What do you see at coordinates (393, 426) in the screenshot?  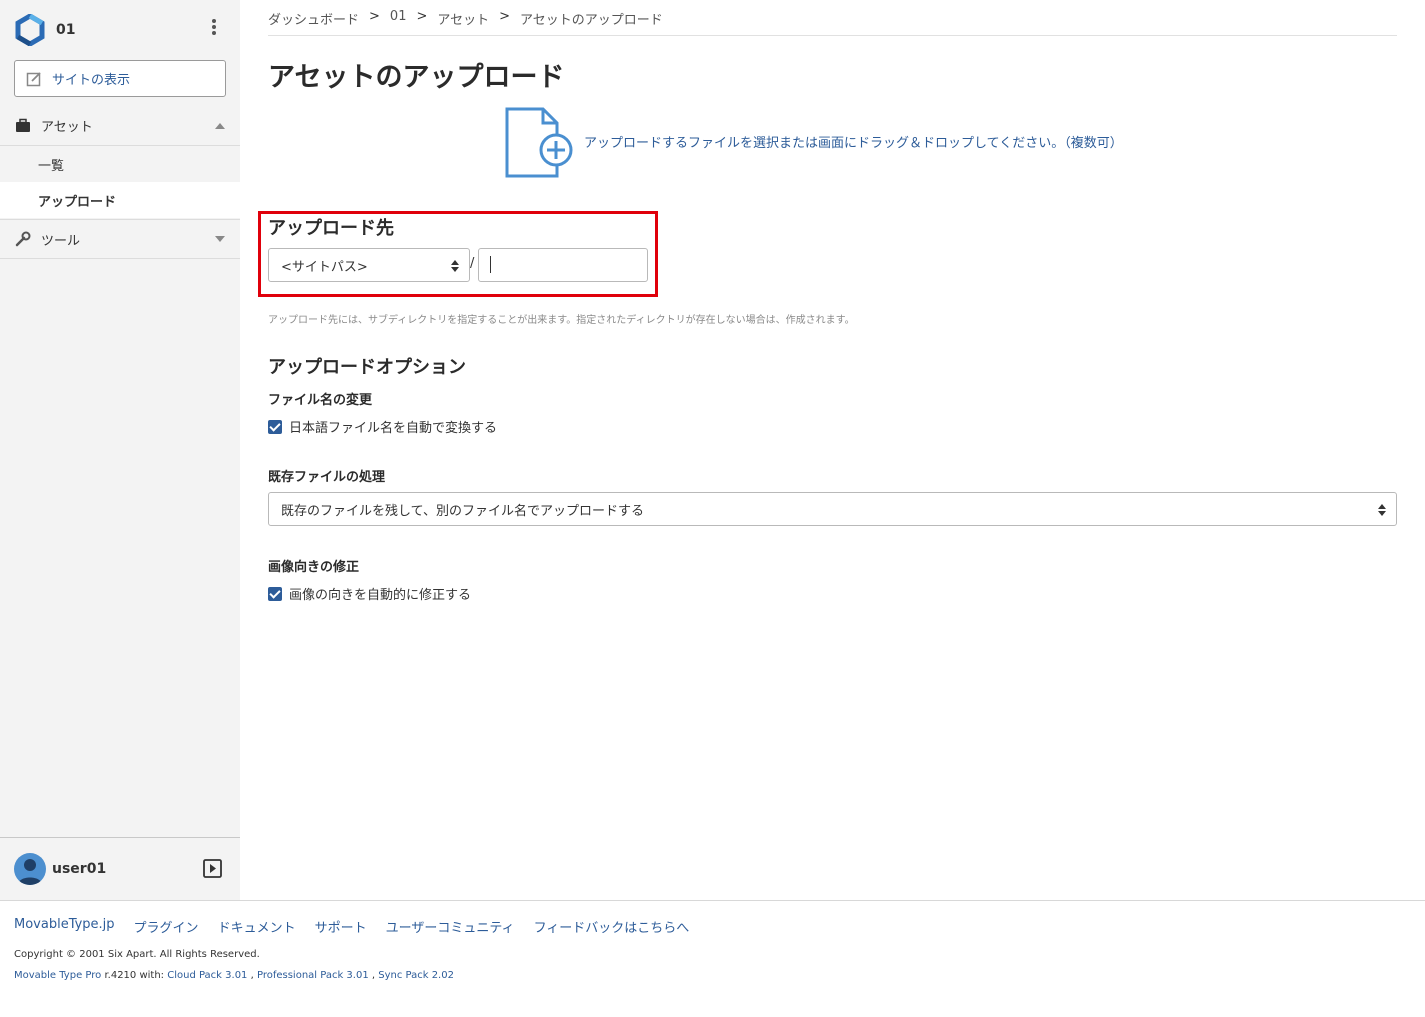 I see `rename-checkbox-label: 日本語ファイル名を自動で変換する` at bounding box center [393, 426].